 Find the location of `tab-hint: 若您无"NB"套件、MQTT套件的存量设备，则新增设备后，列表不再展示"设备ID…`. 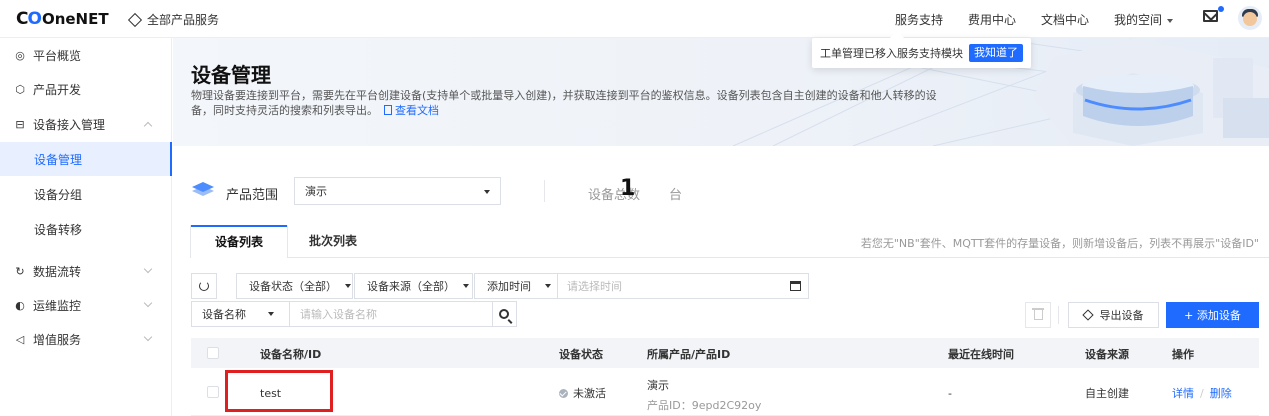

tab-hint: 若您无"NB"套件、MQTT套件的存量设备，则新增设备后，列表不再展示"设备ID… is located at coordinates (1059, 243).